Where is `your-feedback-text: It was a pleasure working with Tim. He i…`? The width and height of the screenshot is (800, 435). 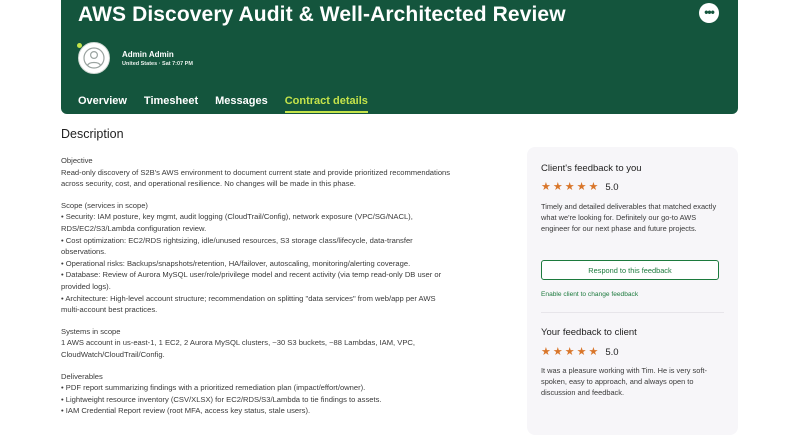 your-feedback-text: It was a pleasure working with Tim. He i… is located at coordinates (624, 381).